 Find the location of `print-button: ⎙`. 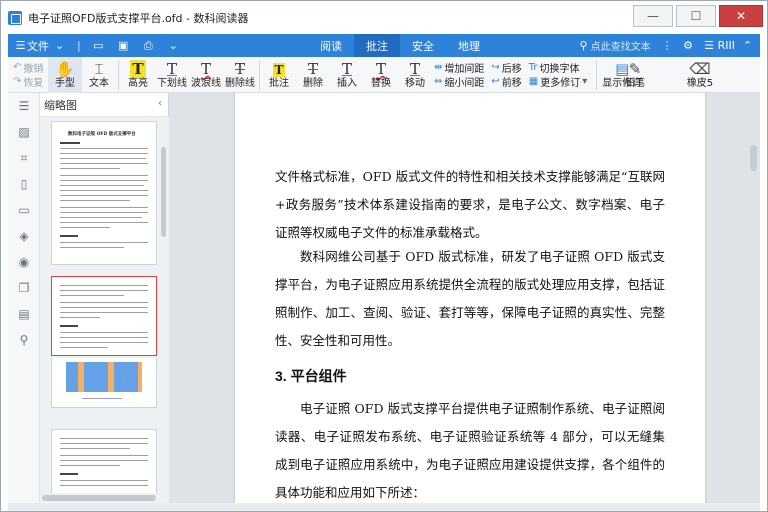

print-button: ⎙ is located at coordinates (148, 45).